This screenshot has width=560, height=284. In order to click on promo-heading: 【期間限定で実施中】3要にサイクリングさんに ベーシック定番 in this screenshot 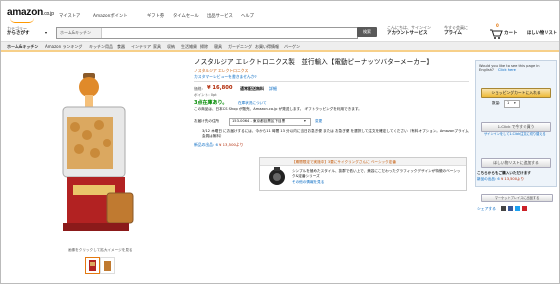, I will do `click(344, 162)`.